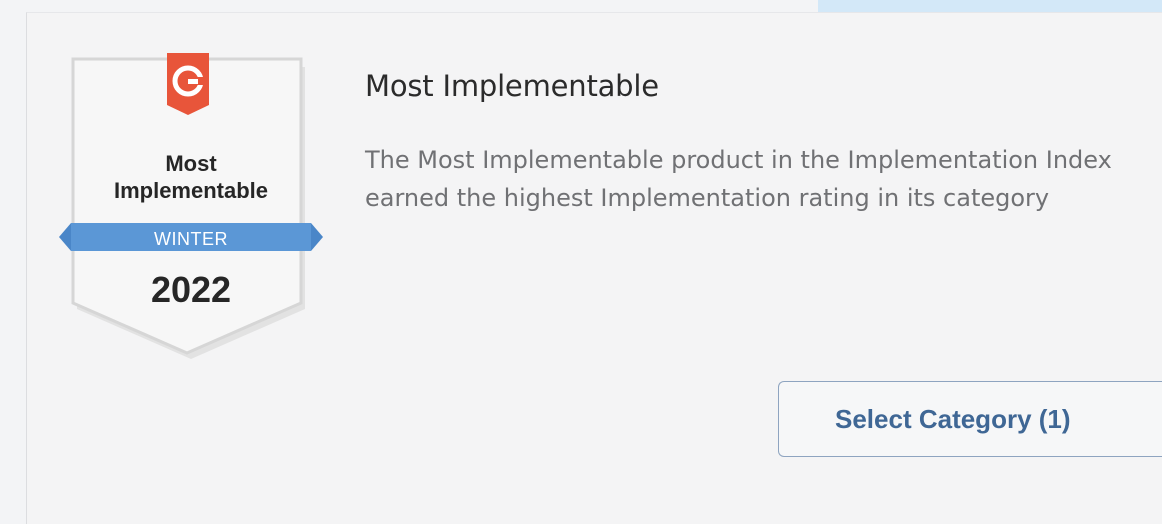 The width and height of the screenshot is (1162, 524). What do you see at coordinates (191, 239) in the screenshot?
I see `badge-season: WINTER` at bounding box center [191, 239].